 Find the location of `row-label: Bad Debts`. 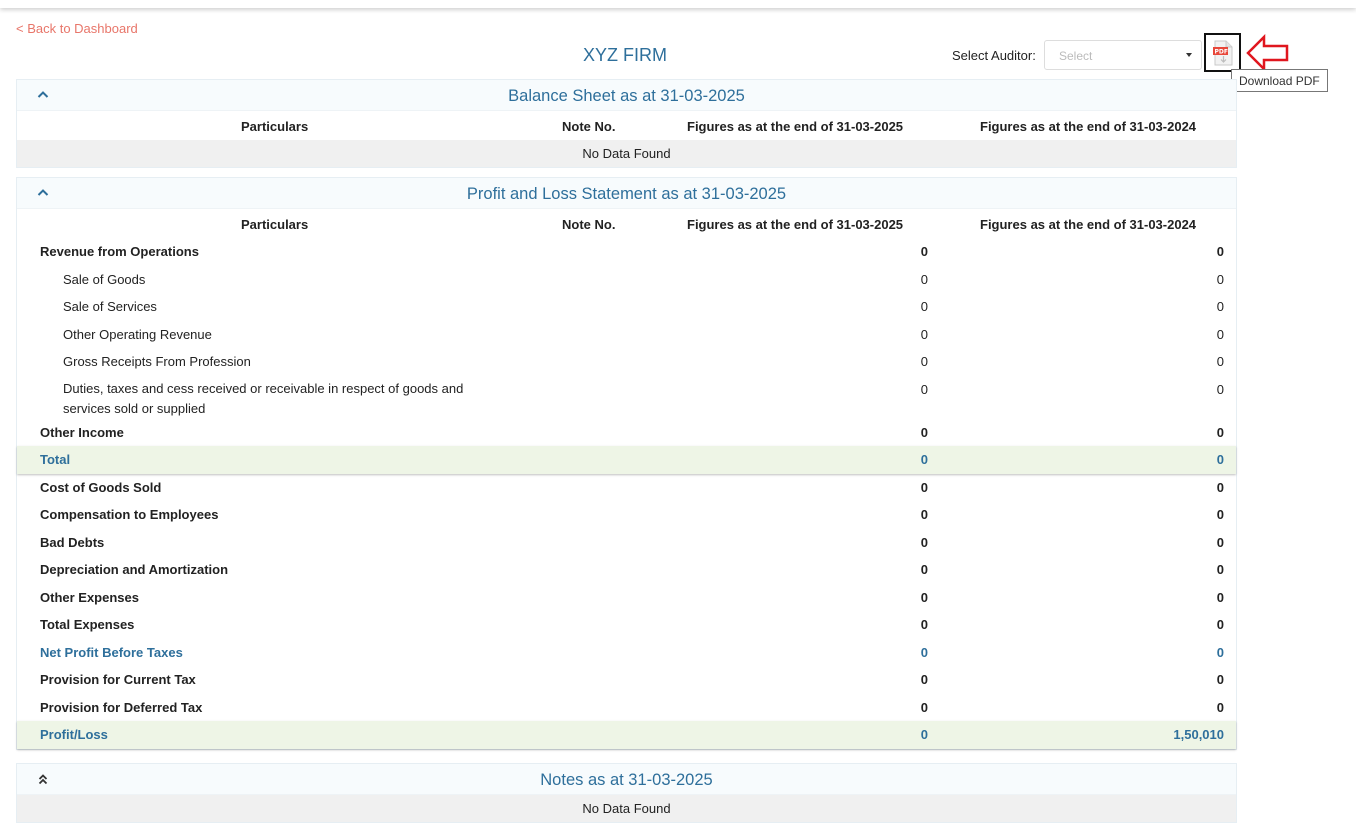

row-label: Bad Debts is located at coordinates (72, 542).